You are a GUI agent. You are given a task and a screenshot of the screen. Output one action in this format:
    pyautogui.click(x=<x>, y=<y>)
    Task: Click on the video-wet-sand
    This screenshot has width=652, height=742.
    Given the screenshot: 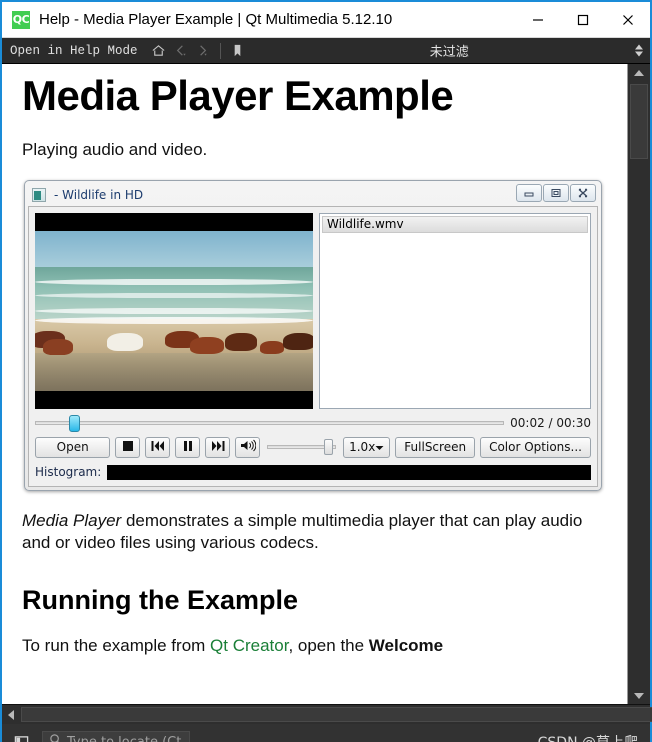 What is the action you would take?
    pyautogui.click(x=174, y=371)
    